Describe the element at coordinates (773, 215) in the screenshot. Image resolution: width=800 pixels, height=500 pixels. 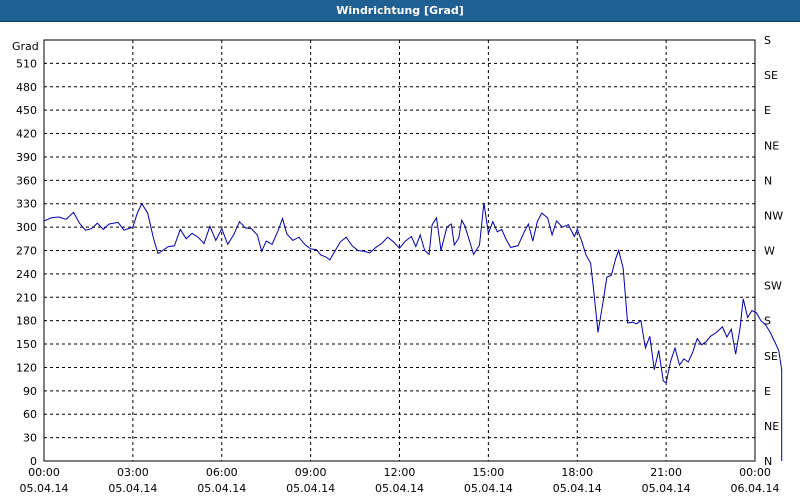
I see `y-right-tick-label: NW` at that location.